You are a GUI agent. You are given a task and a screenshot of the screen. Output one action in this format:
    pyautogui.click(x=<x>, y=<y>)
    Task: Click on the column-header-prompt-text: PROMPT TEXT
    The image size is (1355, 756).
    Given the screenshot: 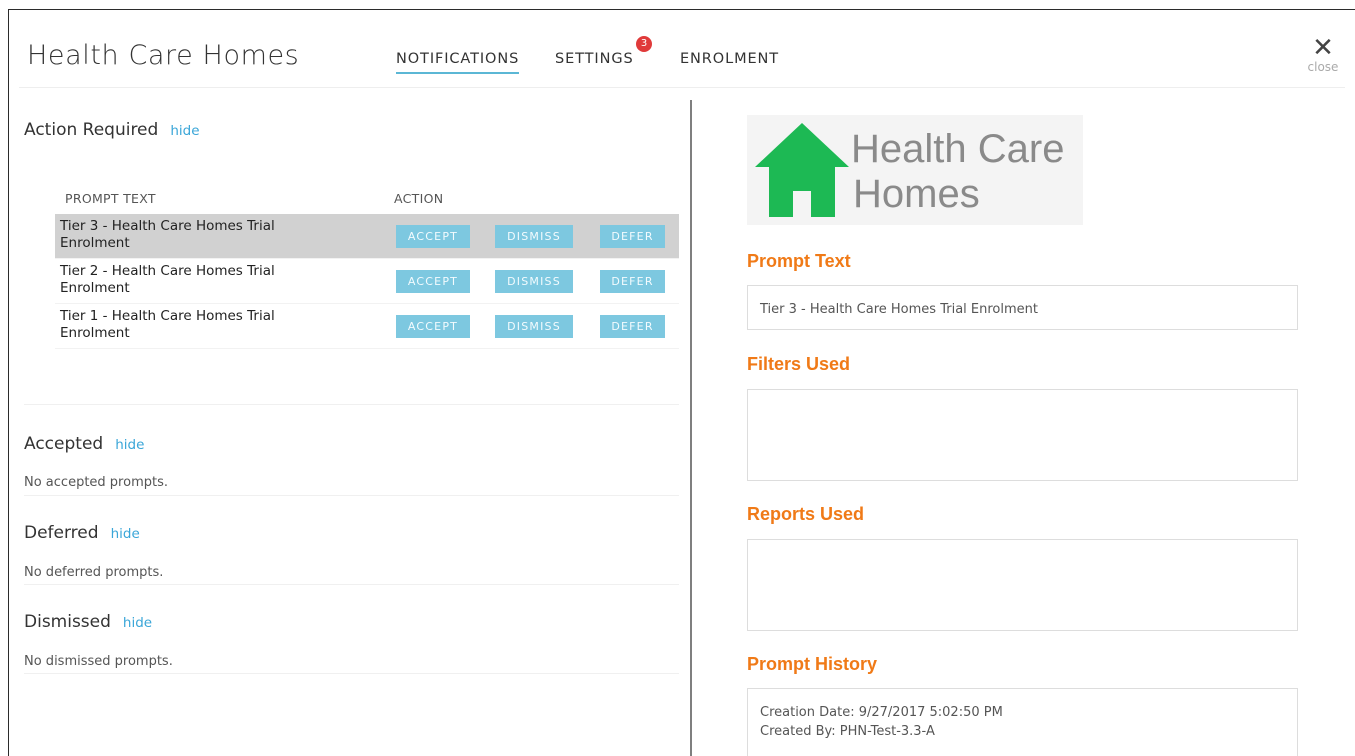 What is the action you would take?
    pyautogui.click(x=110, y=198)
    